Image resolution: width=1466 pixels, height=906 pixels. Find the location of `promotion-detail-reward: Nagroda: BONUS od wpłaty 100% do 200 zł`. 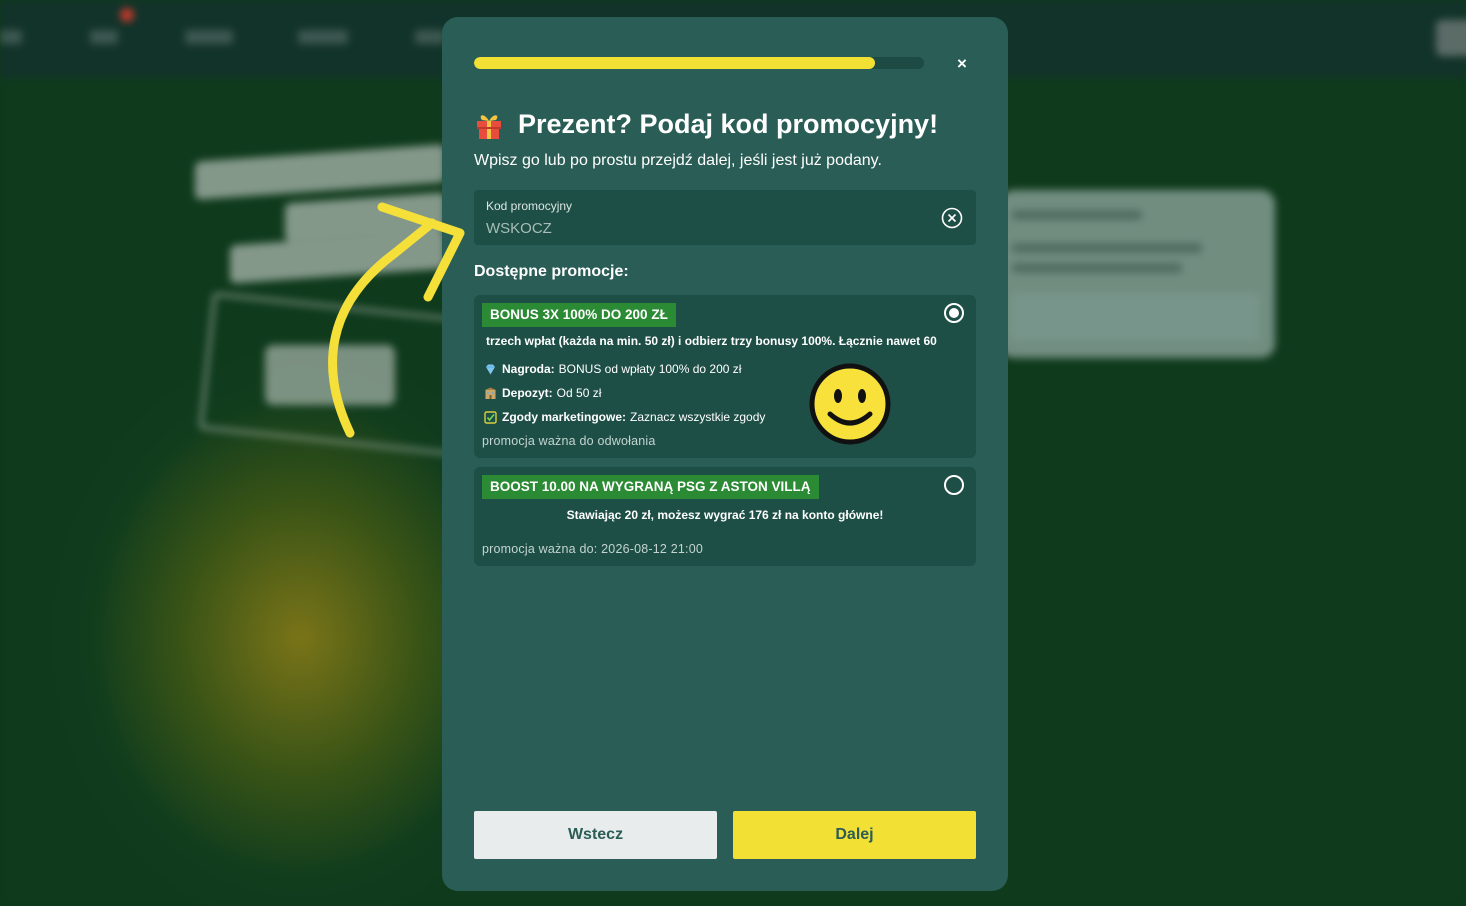

promotion-detail-reward: Nagroda: BONUS od wpłaty 100% do 200 zł is located at coordinates (612, 369).